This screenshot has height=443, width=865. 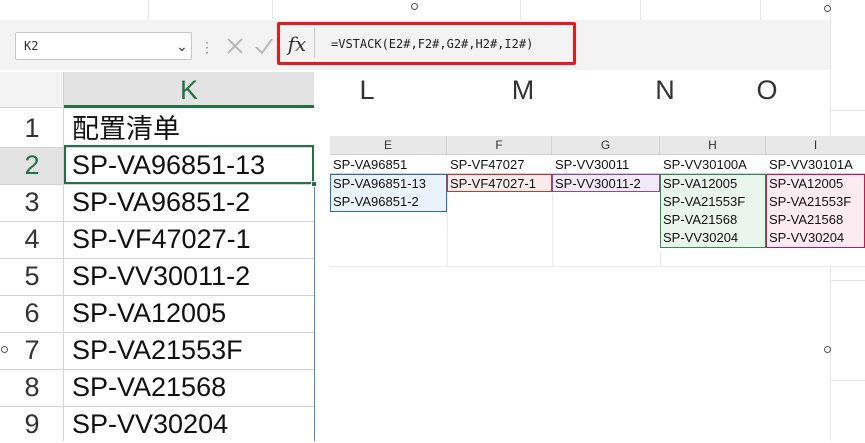 I want to click on picture-cell-h5: SP-VA21568, so click(x=700, y=219).